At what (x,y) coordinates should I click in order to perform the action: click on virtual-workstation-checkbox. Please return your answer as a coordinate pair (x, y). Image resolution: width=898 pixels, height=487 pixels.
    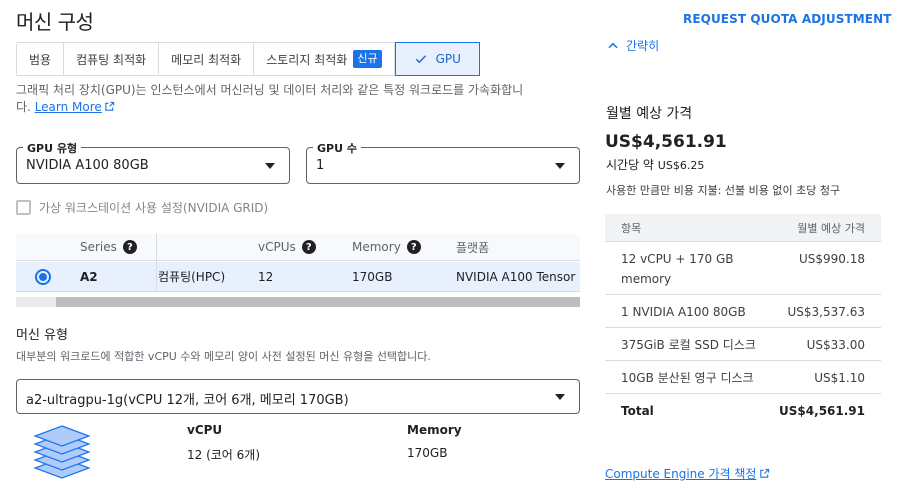
    Looking at the image, I should click on (23, 207).